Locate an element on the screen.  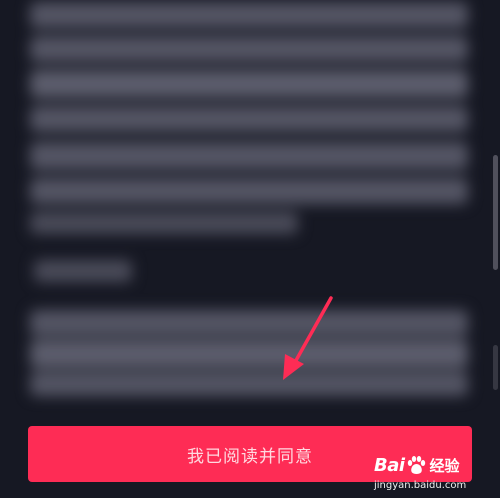
baidu-paw-icon is located at coordinates (416, 465).